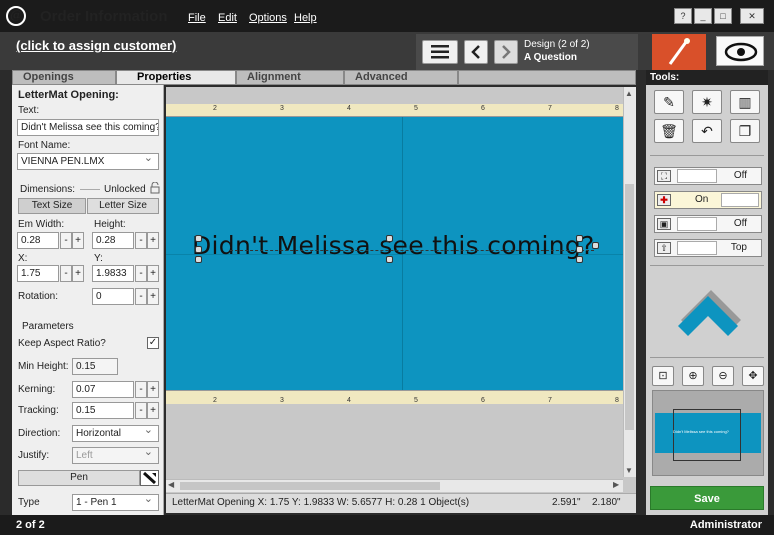 This screenshot has width=774, height=535. Describe the element at coordinates (282, 108) in the screenshot. I see `ruler-label: 3` at that location.